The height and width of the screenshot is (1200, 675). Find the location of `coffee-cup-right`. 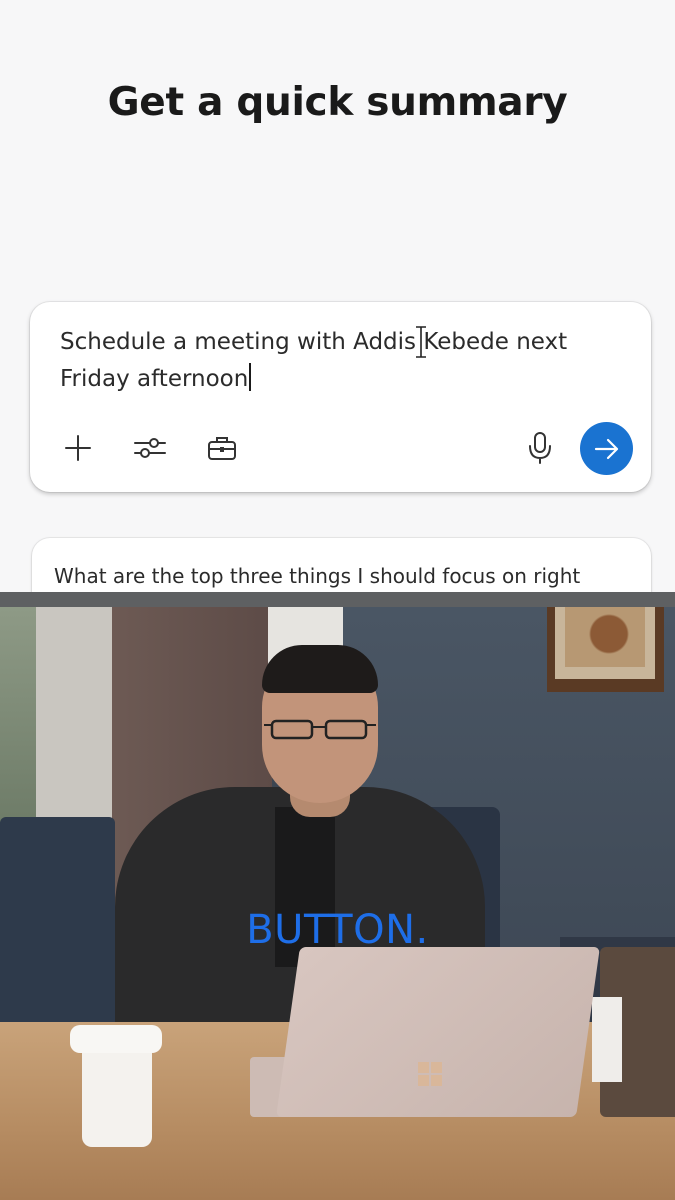

coffee-cup-right is located at coordinates (607, 1039).